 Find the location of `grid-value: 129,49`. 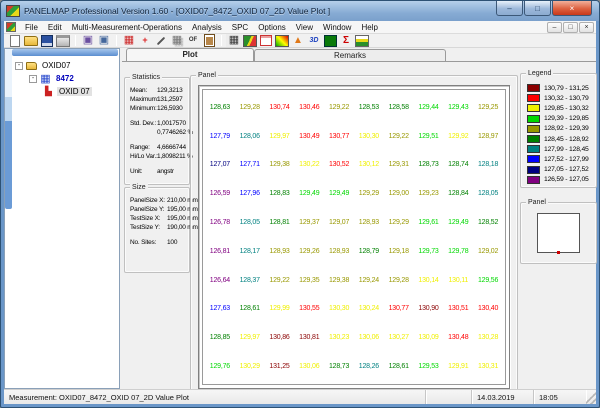

grid-value: 129,49 is located at coordinates (339, 194).